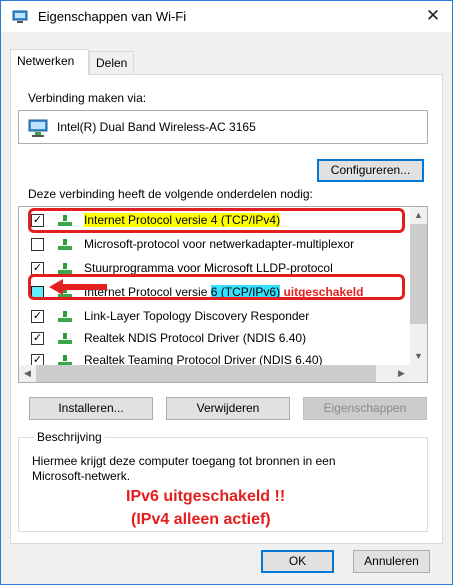  Describe the element at coordinates (226, 16) in the screenshot. I see `title-bar: Eigenschappen van Wi-Fi ✕` at that location.